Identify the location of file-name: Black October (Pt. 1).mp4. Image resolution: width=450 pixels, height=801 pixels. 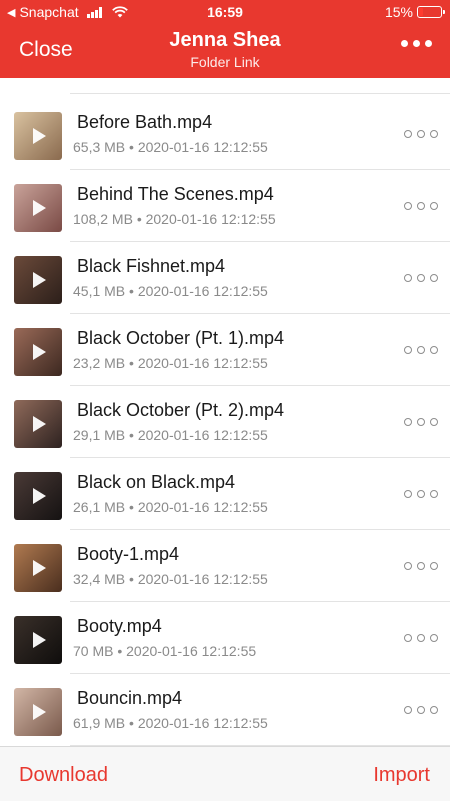
(181, 338).